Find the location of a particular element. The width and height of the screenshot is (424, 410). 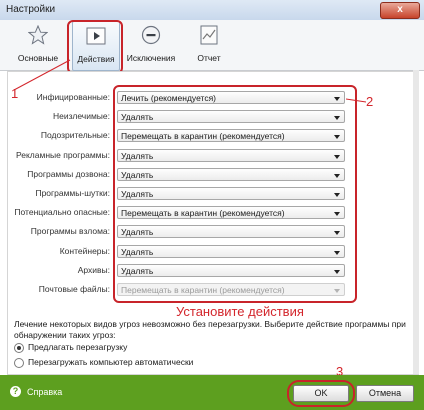

tab-exclusions: Исключения is located at coordinates (151, 45).